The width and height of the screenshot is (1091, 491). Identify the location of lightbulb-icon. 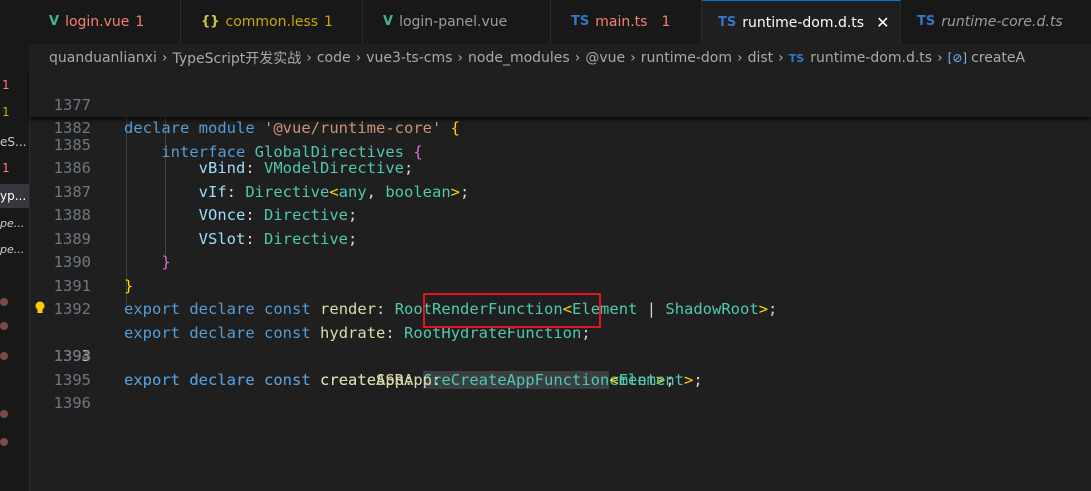
(40, 308).